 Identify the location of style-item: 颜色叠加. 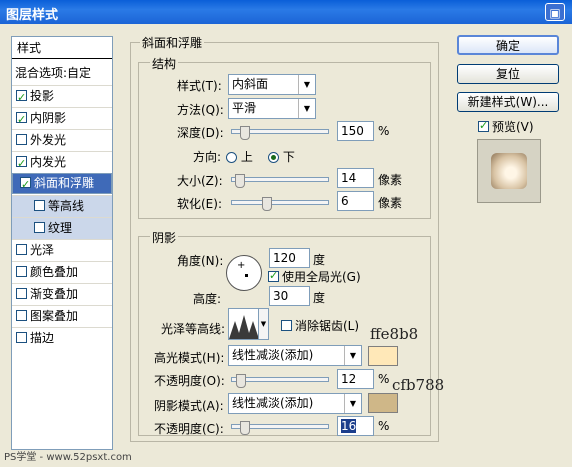
(62, 272).